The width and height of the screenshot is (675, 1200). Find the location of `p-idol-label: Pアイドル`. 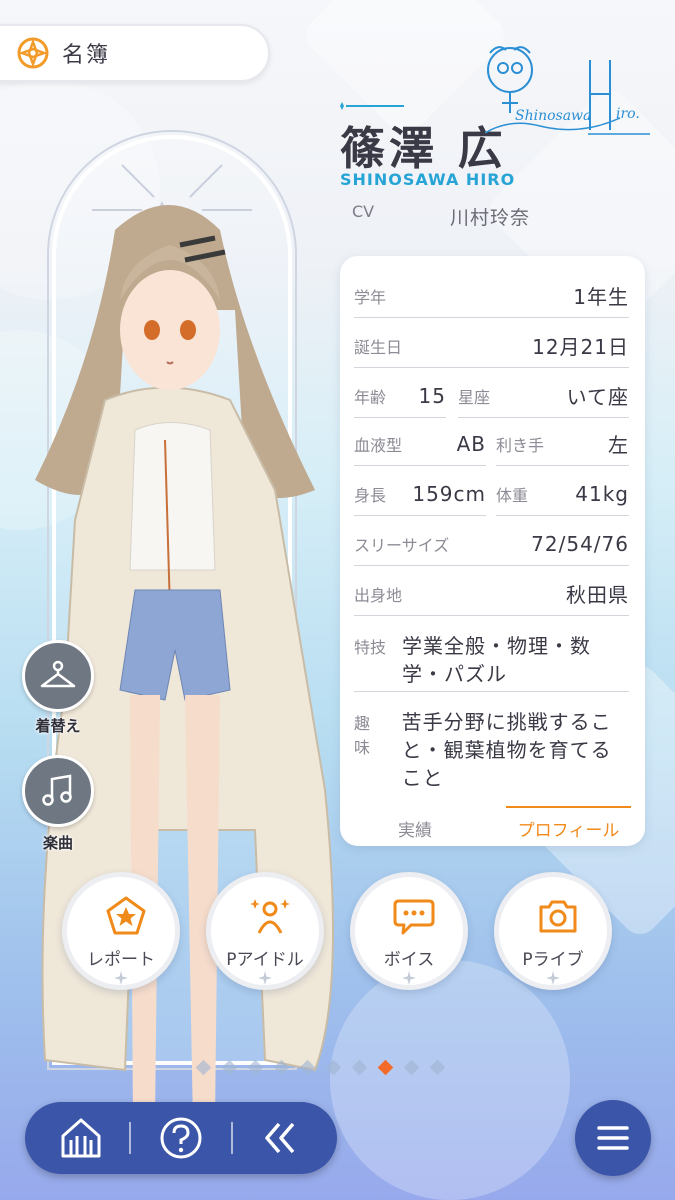

p-idol-label: Pアイドル is located at coordinates (265, 960).